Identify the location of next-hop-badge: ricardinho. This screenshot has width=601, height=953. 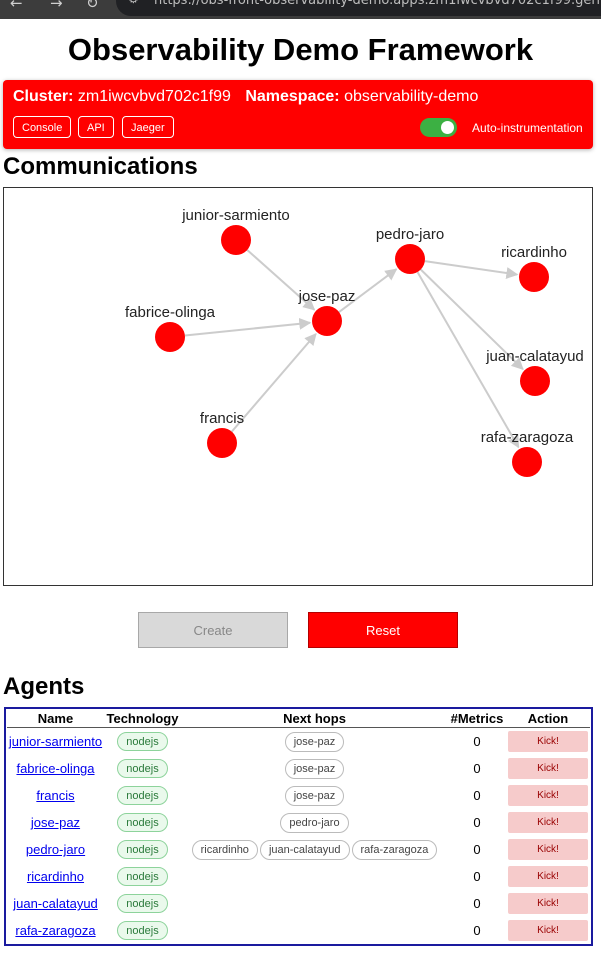
(224, 849).